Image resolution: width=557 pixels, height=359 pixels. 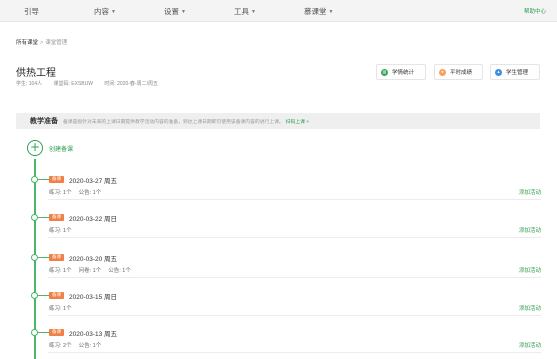 I want to click on nav-item-label: 设置, so click(x=171, y=11).